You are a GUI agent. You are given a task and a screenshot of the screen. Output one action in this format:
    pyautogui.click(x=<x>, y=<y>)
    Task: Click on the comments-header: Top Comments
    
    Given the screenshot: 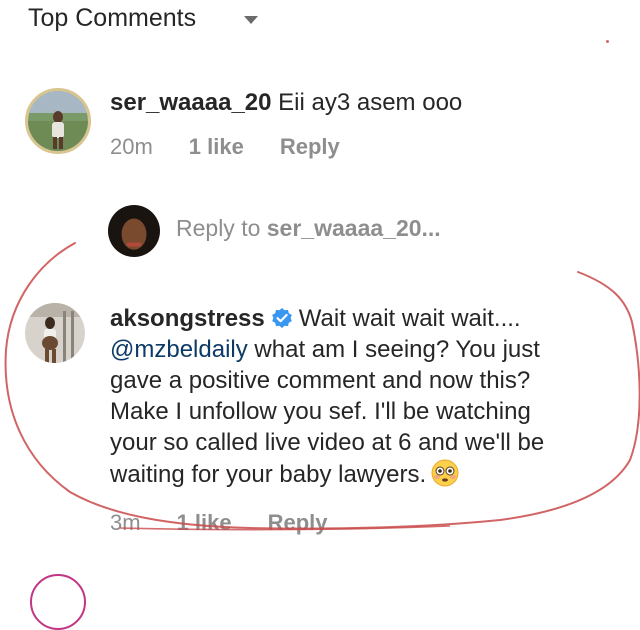 What is the action you would take?
    pyautogui.click(x=143, y=18)
    